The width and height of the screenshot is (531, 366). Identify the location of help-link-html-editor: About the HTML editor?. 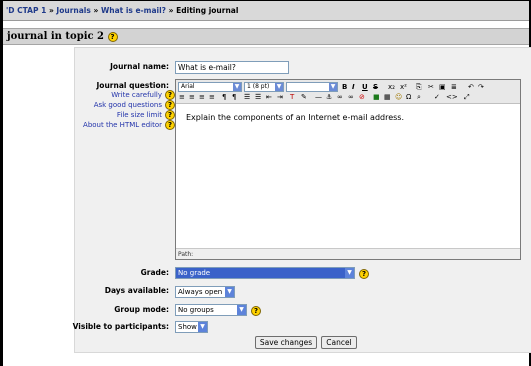
(129, 125).